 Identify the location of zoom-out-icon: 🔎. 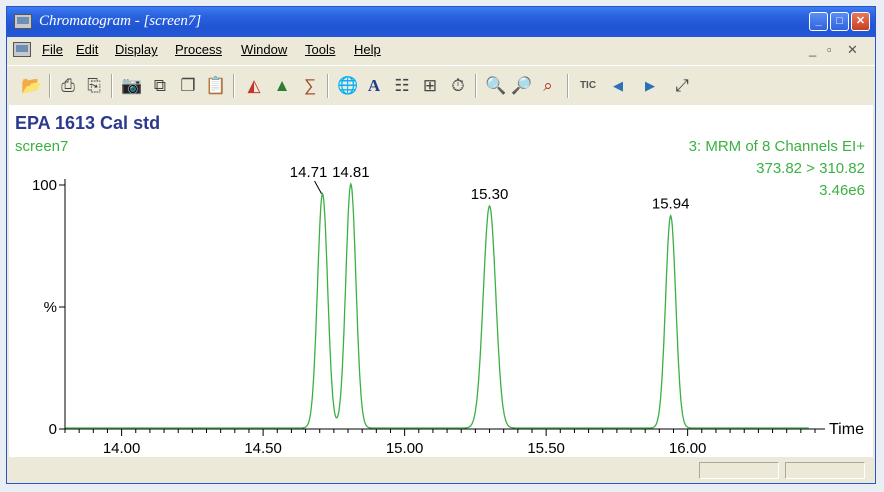
(522, 86).